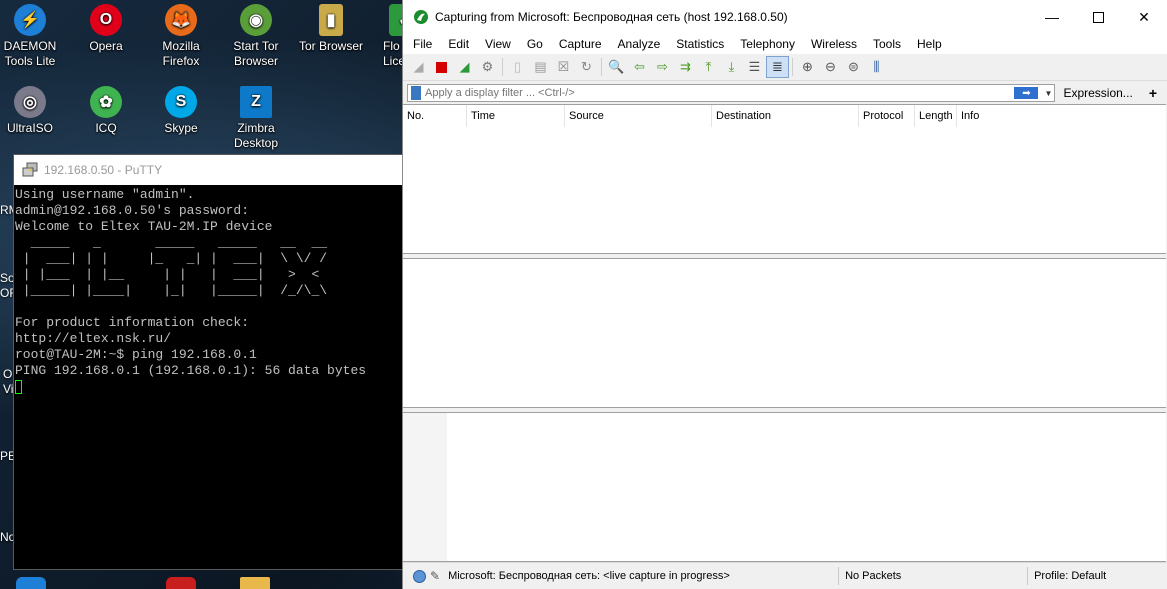 Image resolution: width=1167 pixels, height=589 pixels. Describe the element at coordinates (425, 487) in the screenshot. I see `bytes-offset-gutter` at that location.